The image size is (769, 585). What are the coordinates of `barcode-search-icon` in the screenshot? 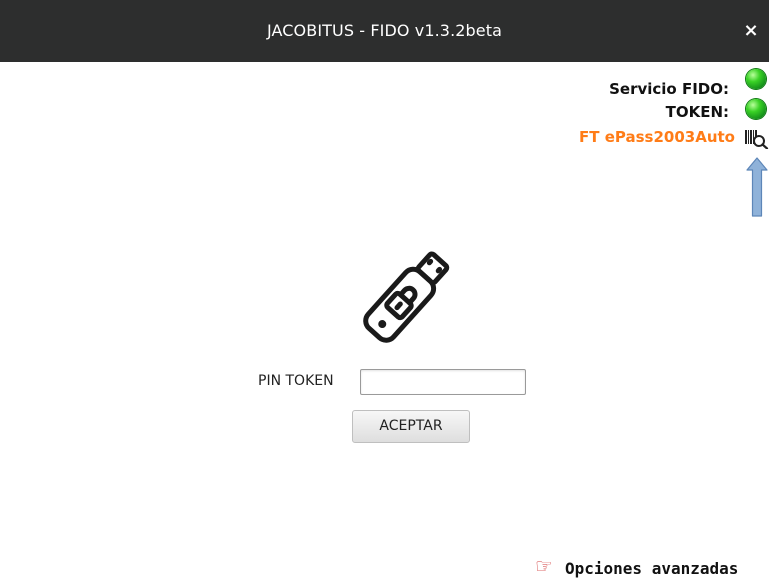 It's located at (757, 139).